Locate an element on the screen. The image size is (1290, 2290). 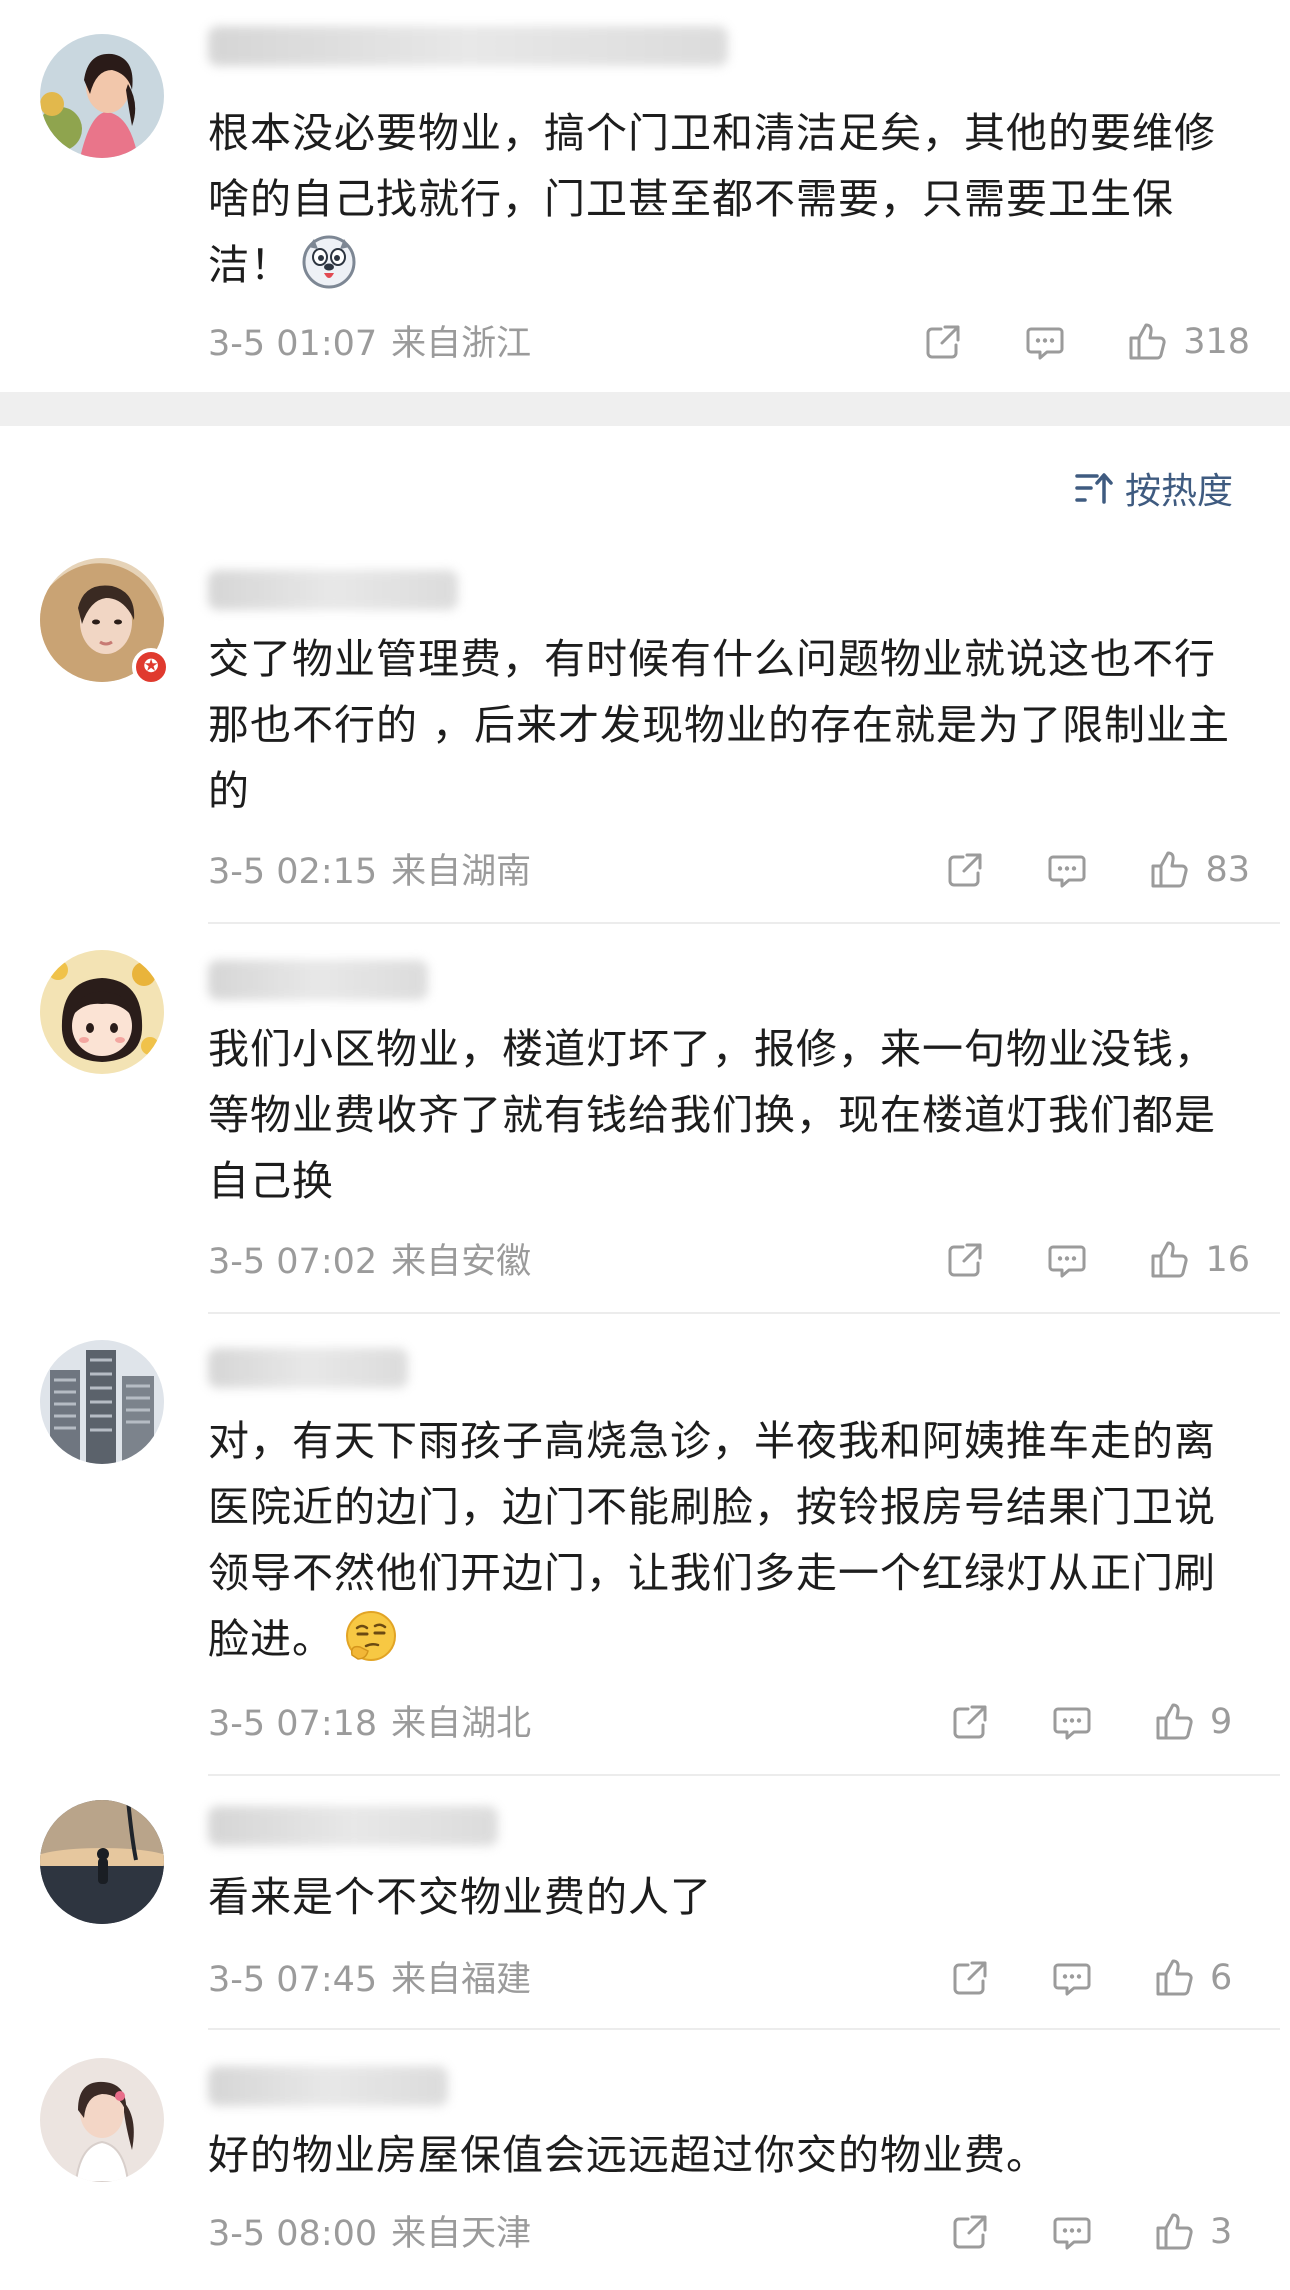
comment-date: 3-5 08:00 is located at coordinates (293, 2234).